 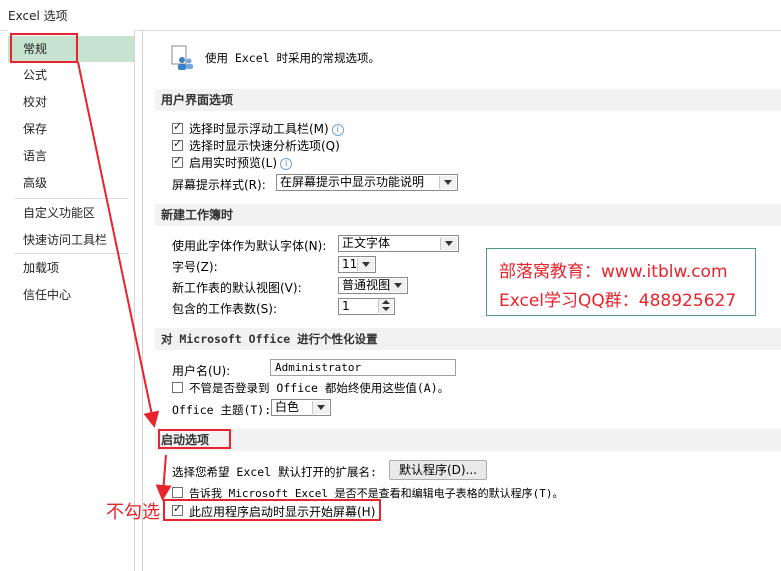 I want to click on annotation-arrows, so click(x=124, y=281).